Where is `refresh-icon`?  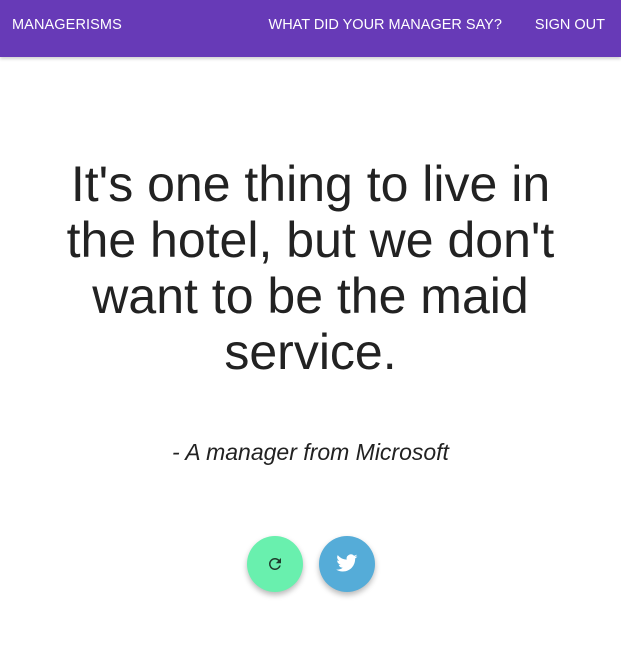 refresh-icon is located at coordinates (275, 564).